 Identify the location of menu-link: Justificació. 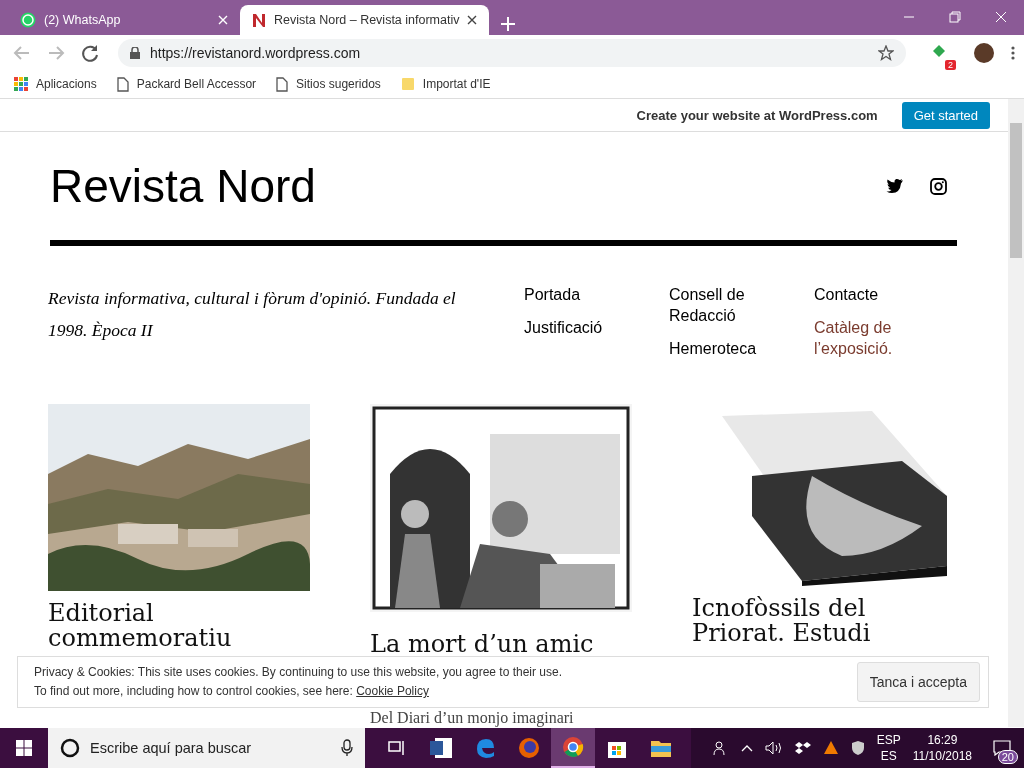
(586, 327).